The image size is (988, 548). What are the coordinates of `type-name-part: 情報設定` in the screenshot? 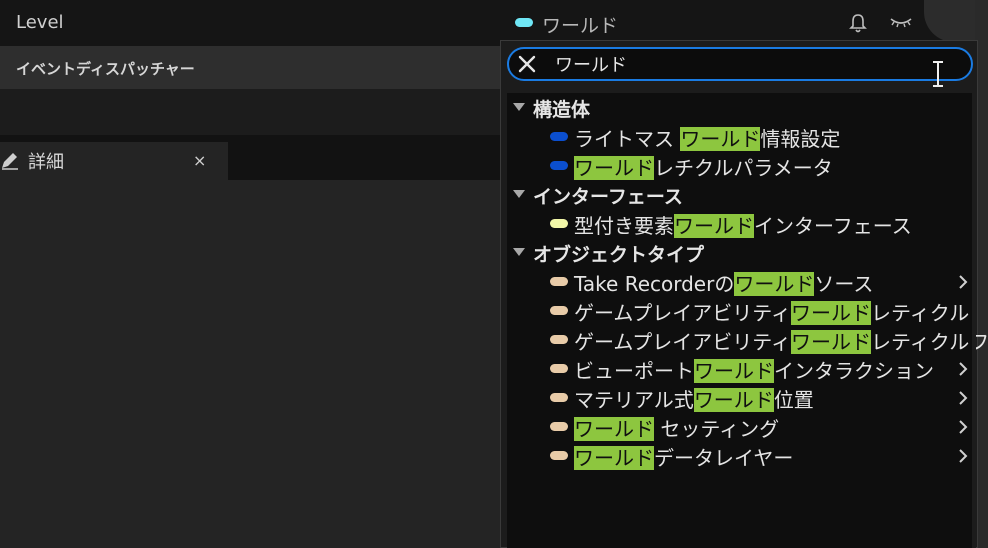 It's located at (800, 139).